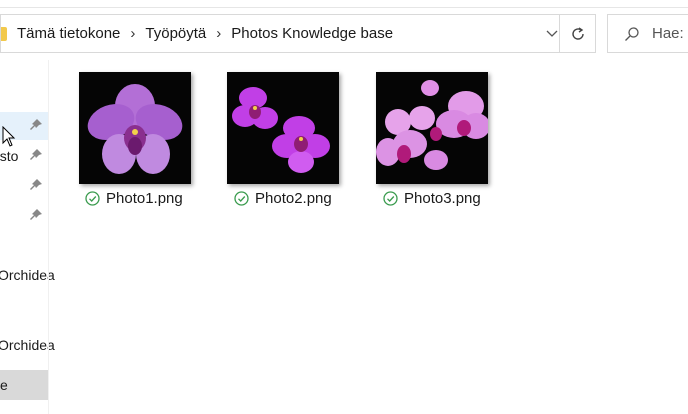 The height and width of the screenshot is (414, 688). What do you see at coordinates (312, 33) in the screenshot?
I see `breadcrumb-current-folder: Photos Knowledge base` at bounding box center [312, 33].